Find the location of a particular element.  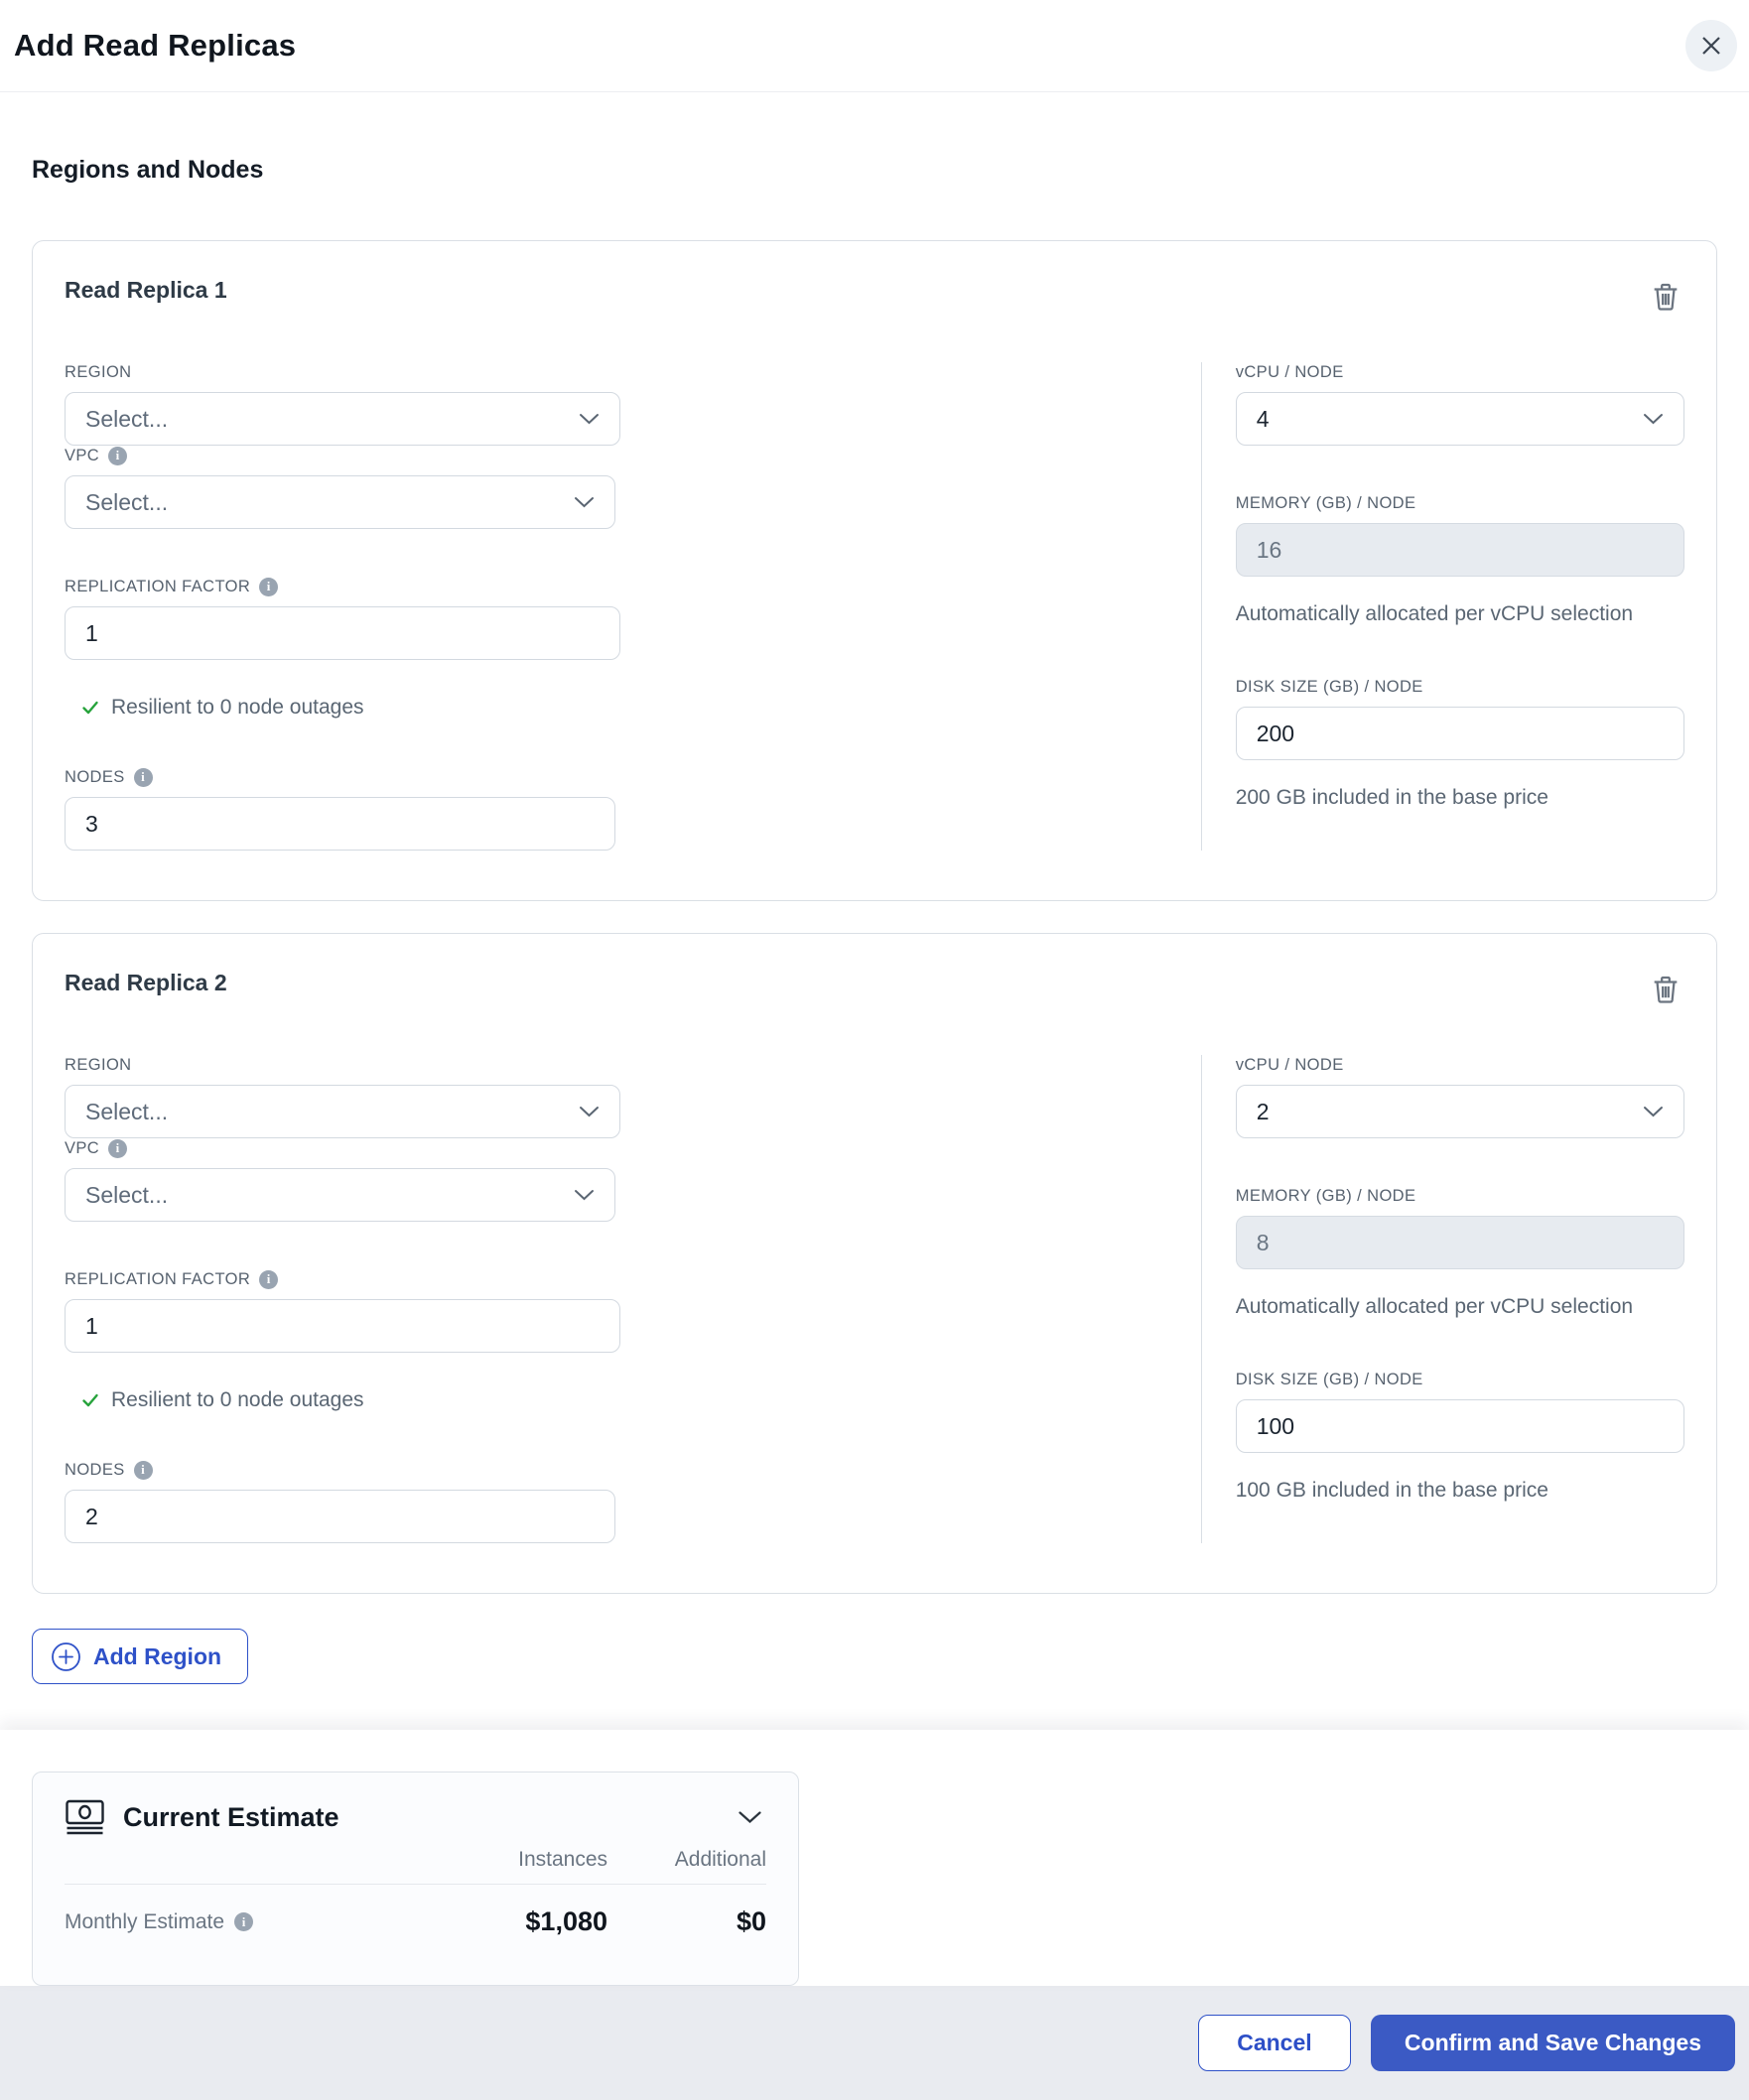

estimate-title: Current Estimate is located at coordinates (231, 1816).